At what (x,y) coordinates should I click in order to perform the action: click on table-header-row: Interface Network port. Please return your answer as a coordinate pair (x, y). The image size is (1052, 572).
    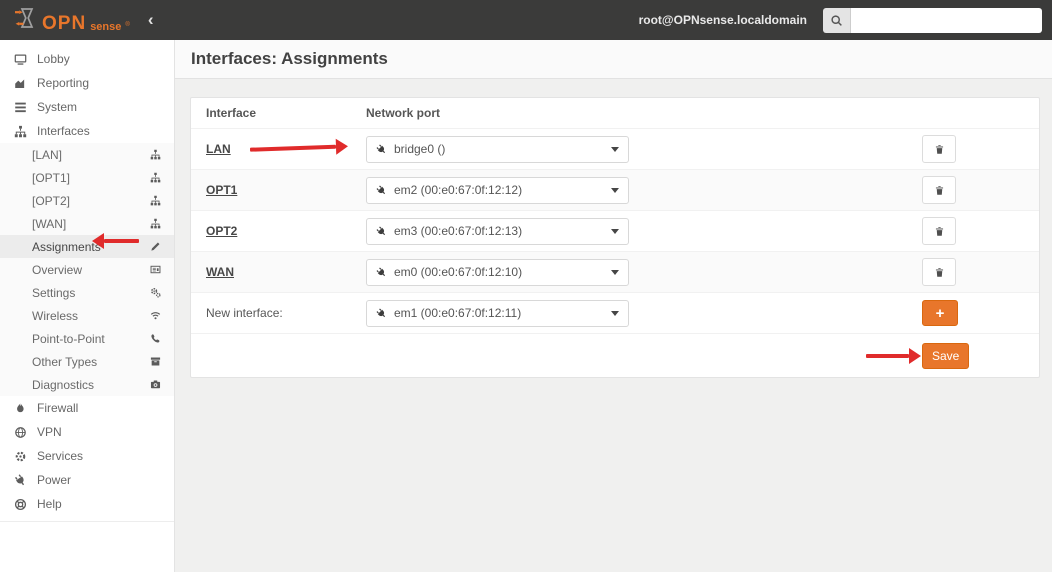
    Looking at the image, I should click on (615, 113).